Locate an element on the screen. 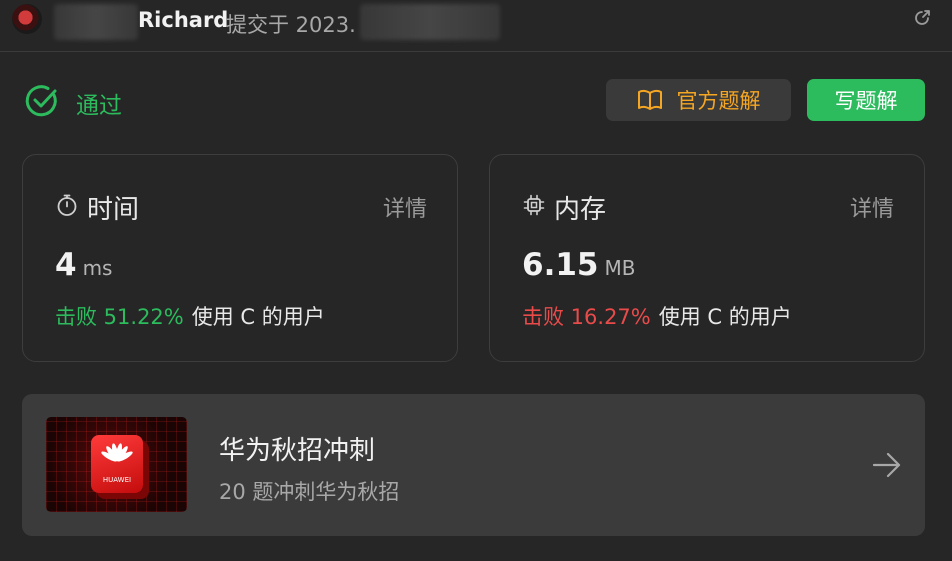 This screenshot has height=561, width=952. submitted-time: 提交于 2023. is located at coordinates (291, 25).